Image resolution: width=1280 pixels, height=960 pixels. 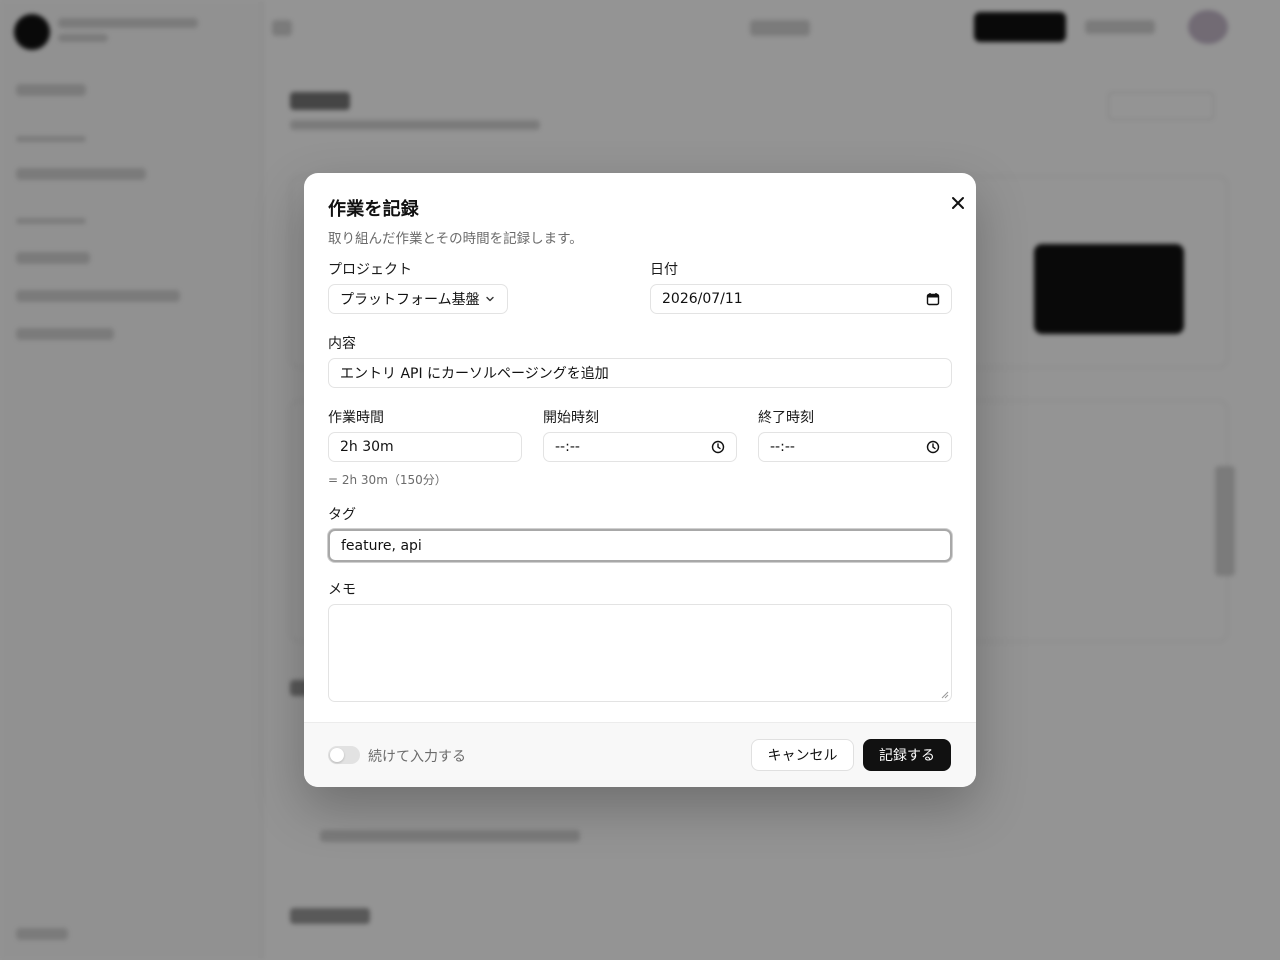 I want to click on toggle-knob, so click(x=337, y=755).